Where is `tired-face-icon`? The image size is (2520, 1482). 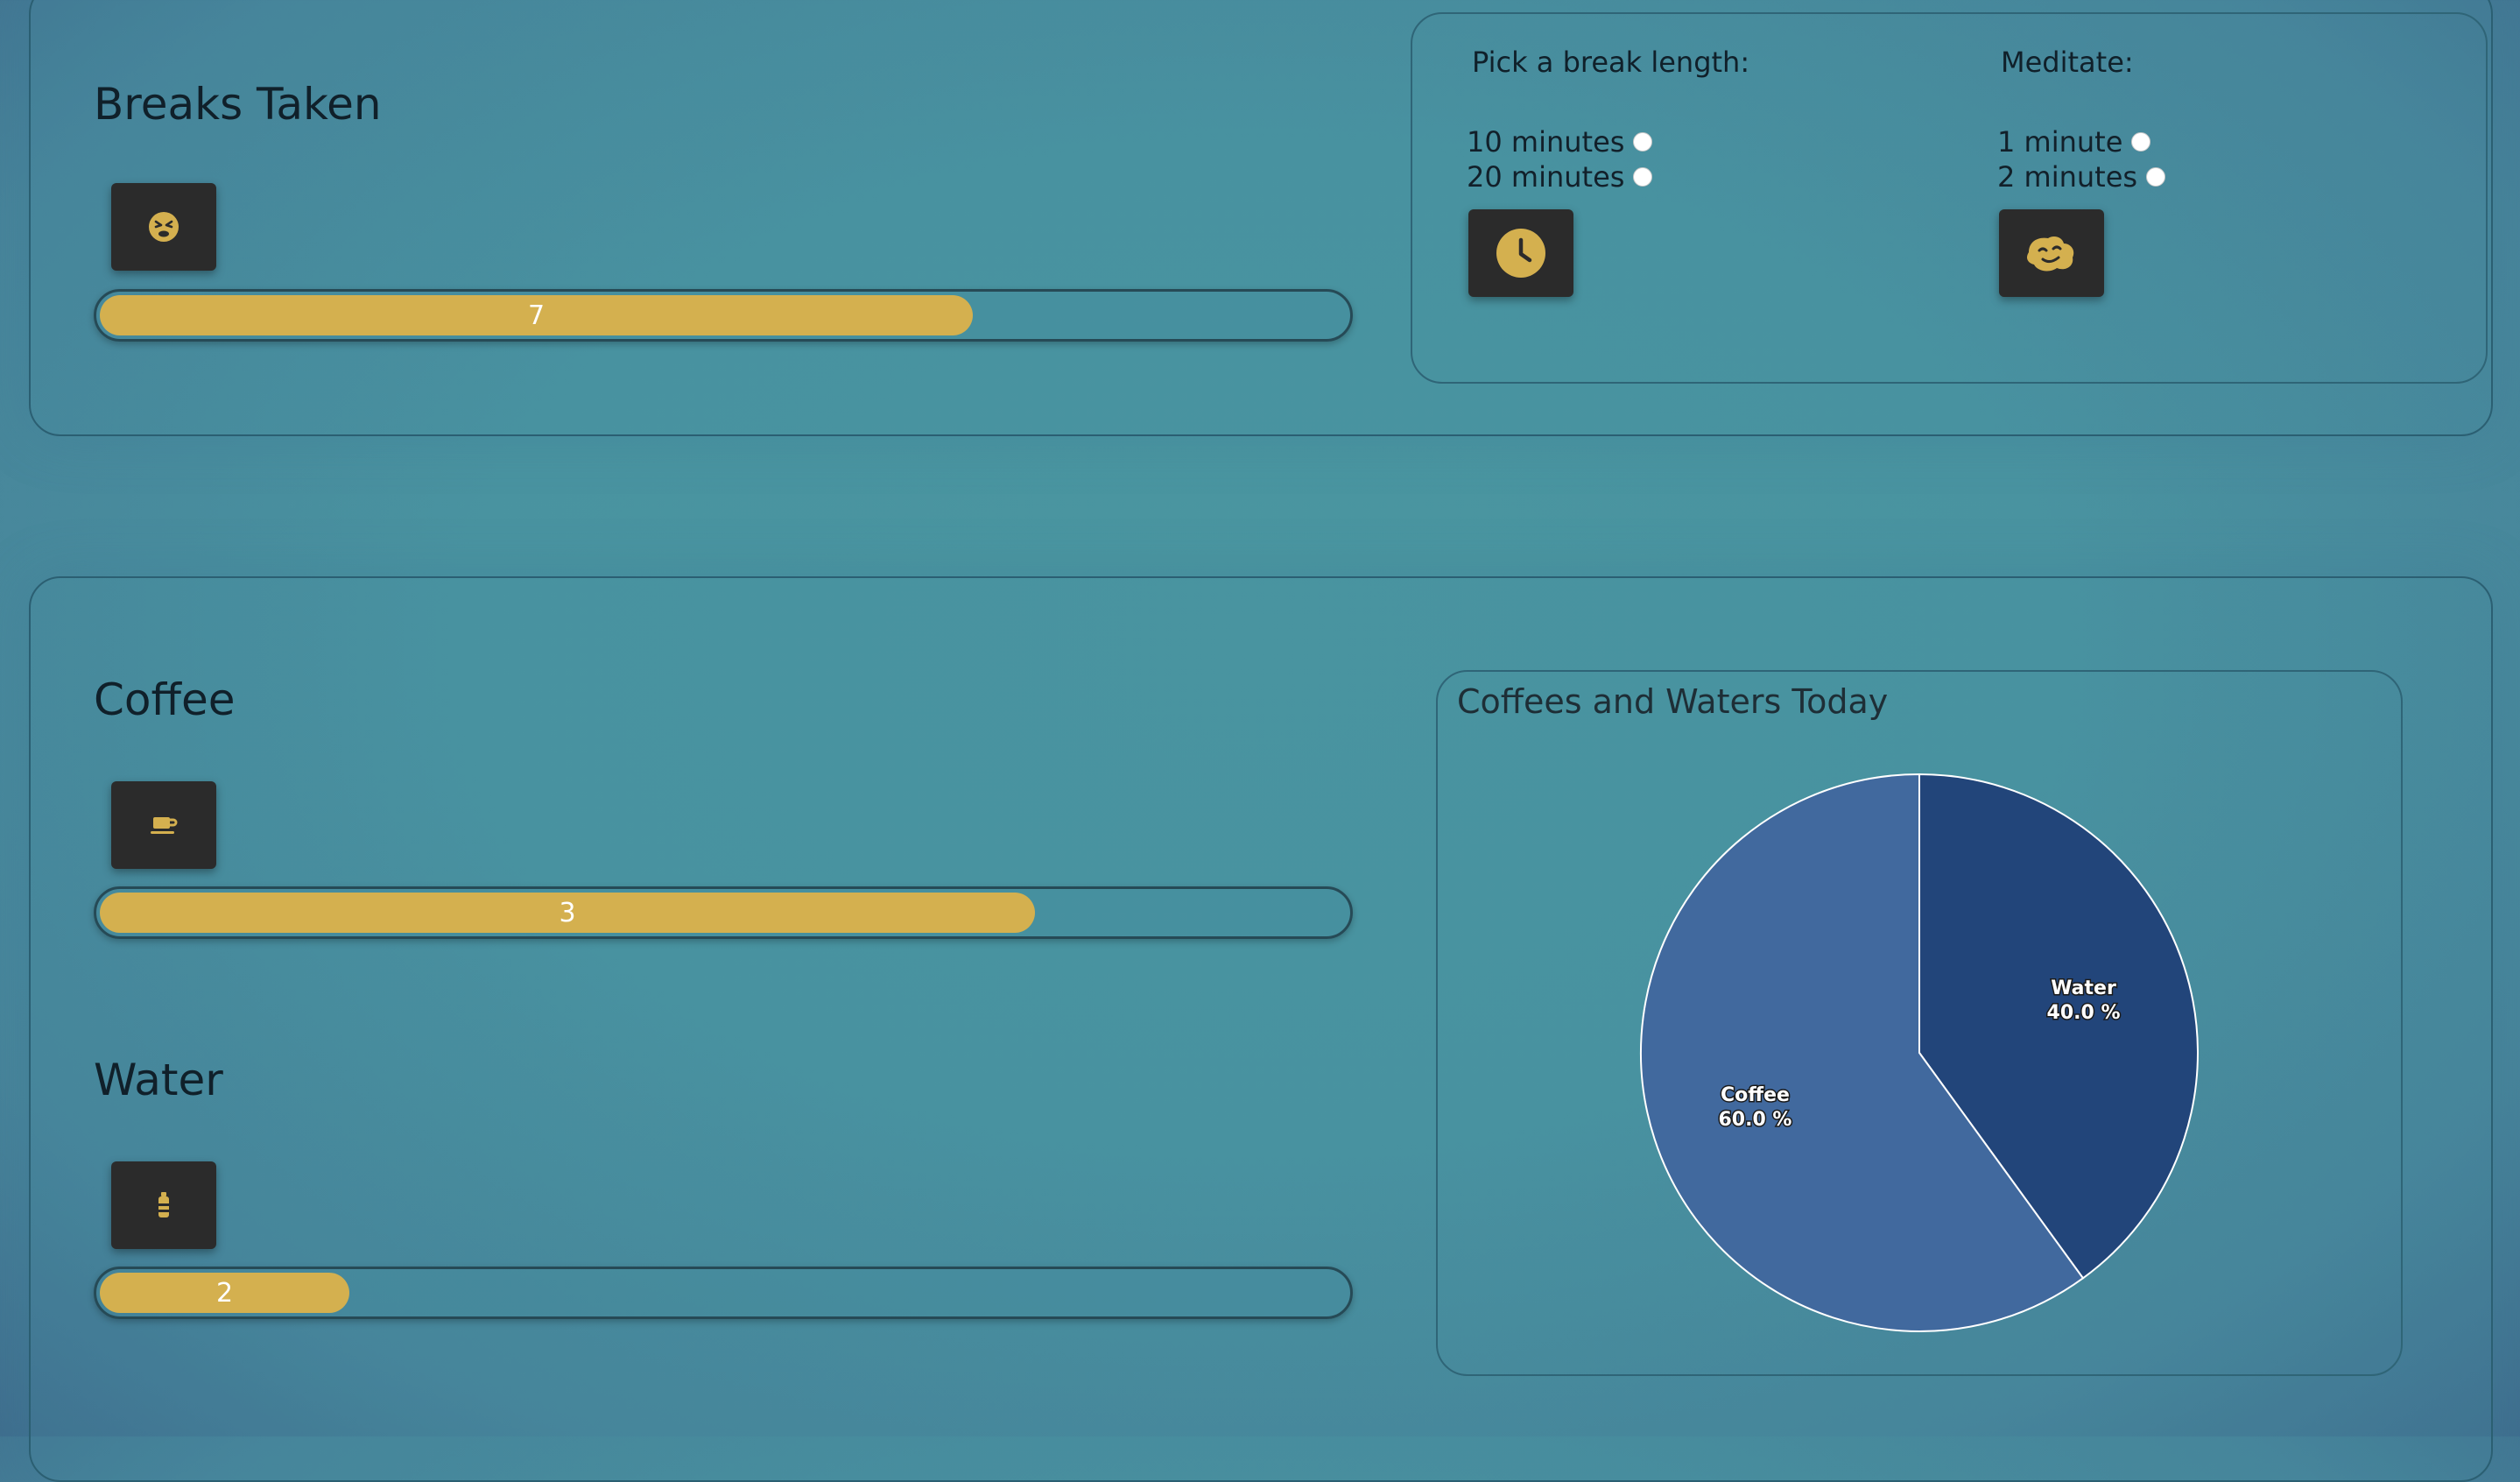 tired-face-icon is located at coordinates (164, 227).